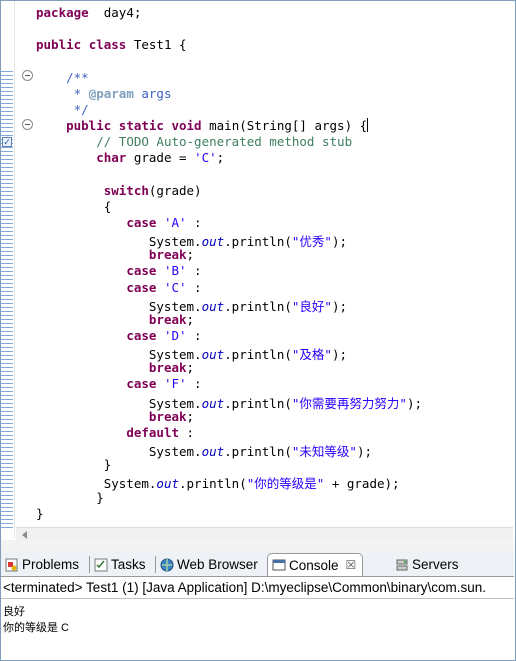  I want to click on code-token: 'D', so click(175, 335).